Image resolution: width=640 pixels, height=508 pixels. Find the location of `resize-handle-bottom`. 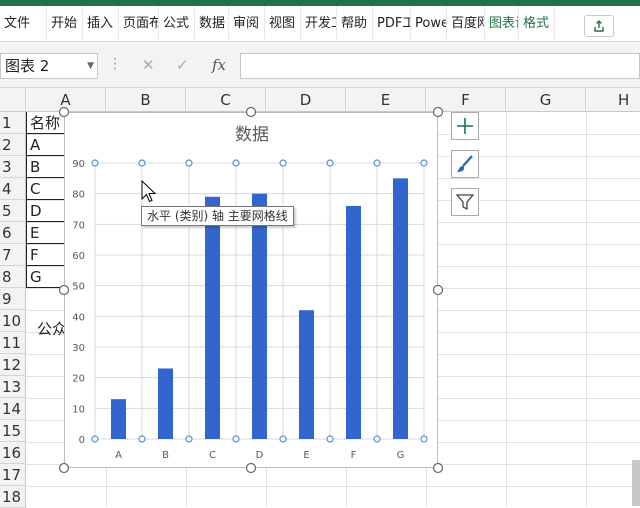

resize-handle-bottom is located at coordinates (251, 468).